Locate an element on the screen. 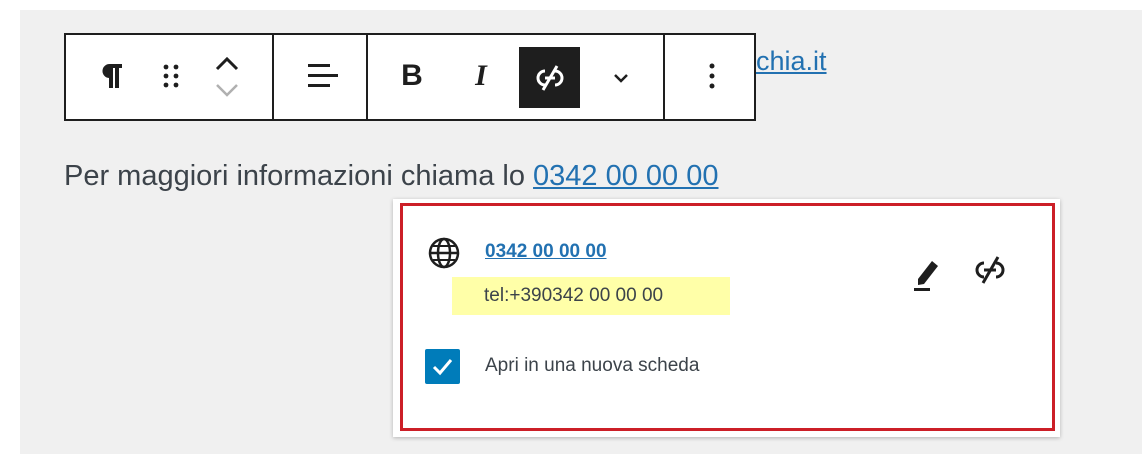 The image size is (1142, 454). move-up-down-button is located at coordinates (227, 77).